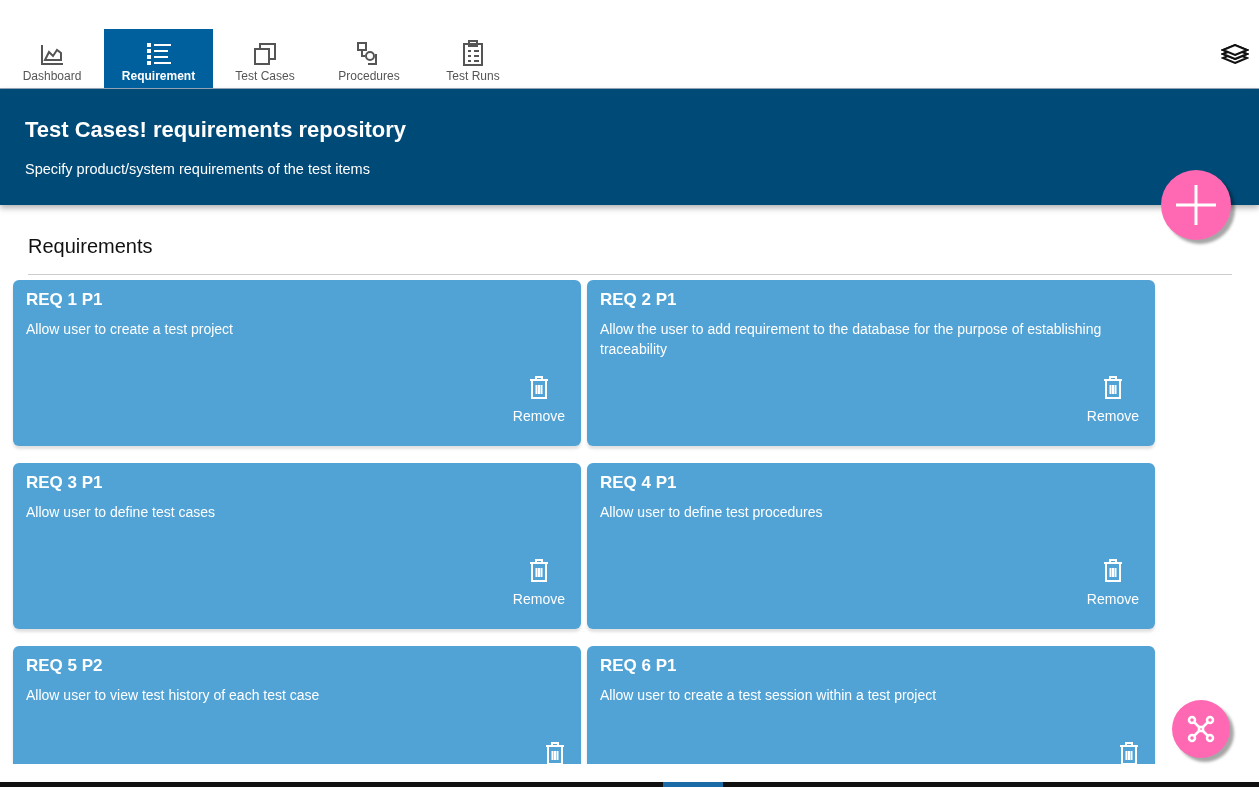  What do you see at coordinates (712, 512) in the screenshot?
I see `card-description: Allow user to define test procedures` at bounding box center [712, 512].